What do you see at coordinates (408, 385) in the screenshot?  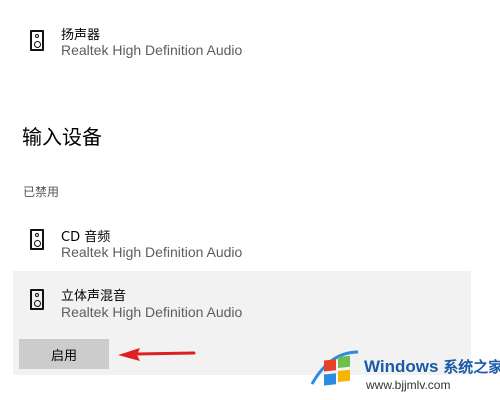 I see `watermark-url: www.bjjmlv.com` at bounding box center [408, 385].